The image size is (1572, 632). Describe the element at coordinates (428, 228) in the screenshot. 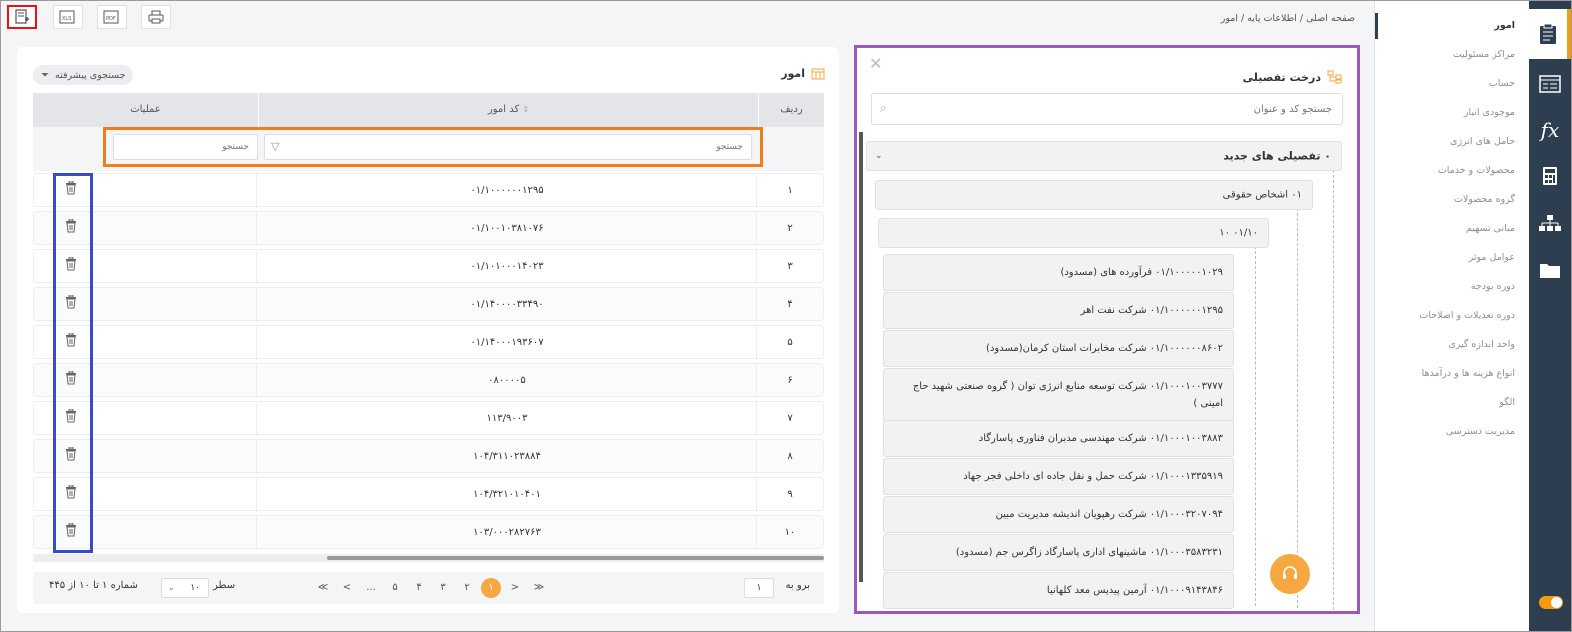

I see `table-row: ۲ ۰۱/۱۰۰۱۰۳۸۱۰۷۶` at that location.